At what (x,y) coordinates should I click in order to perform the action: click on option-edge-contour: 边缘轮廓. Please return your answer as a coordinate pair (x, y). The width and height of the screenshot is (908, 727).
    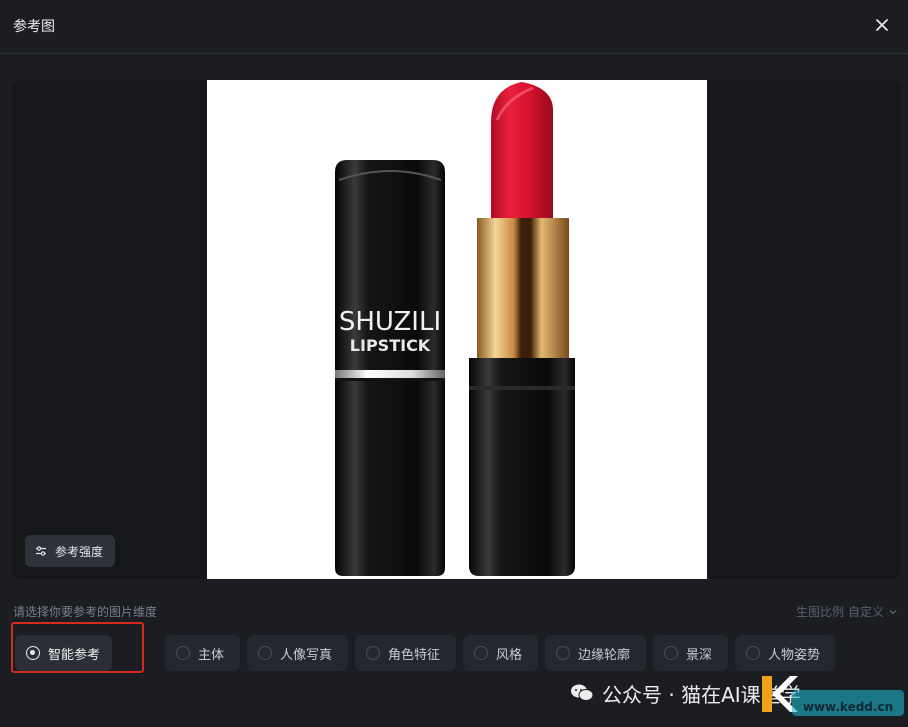
    Looking at the image, I should click on (595, 653).